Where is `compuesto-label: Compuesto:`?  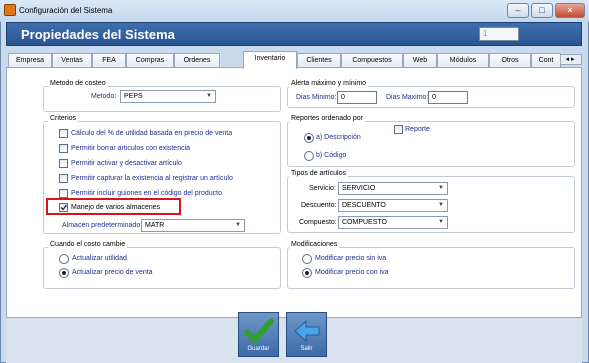 compuesto-label: Compuesto: is located at coordinates (318, 222).